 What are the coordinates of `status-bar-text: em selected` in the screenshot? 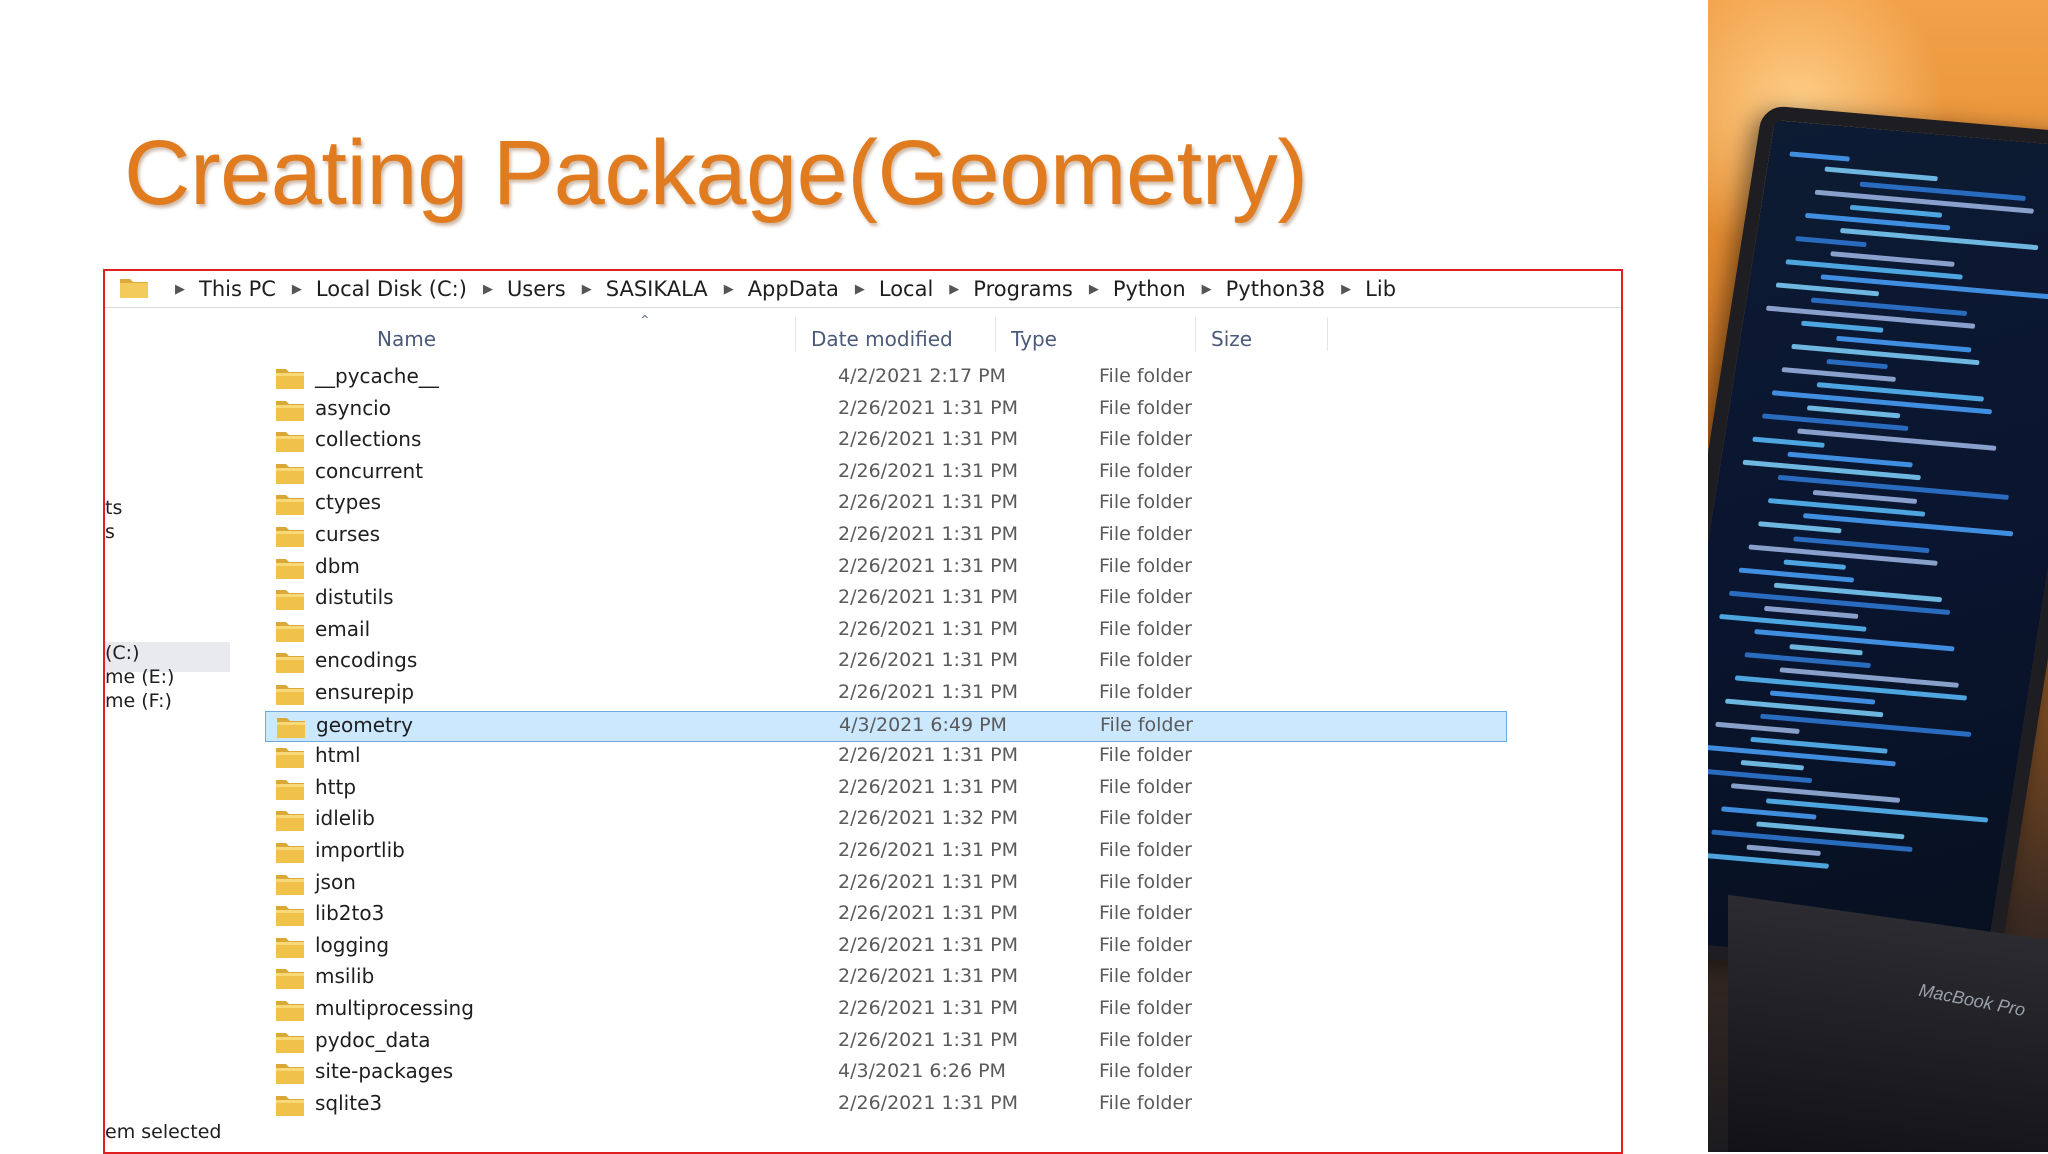 It's located at (163, 1132).